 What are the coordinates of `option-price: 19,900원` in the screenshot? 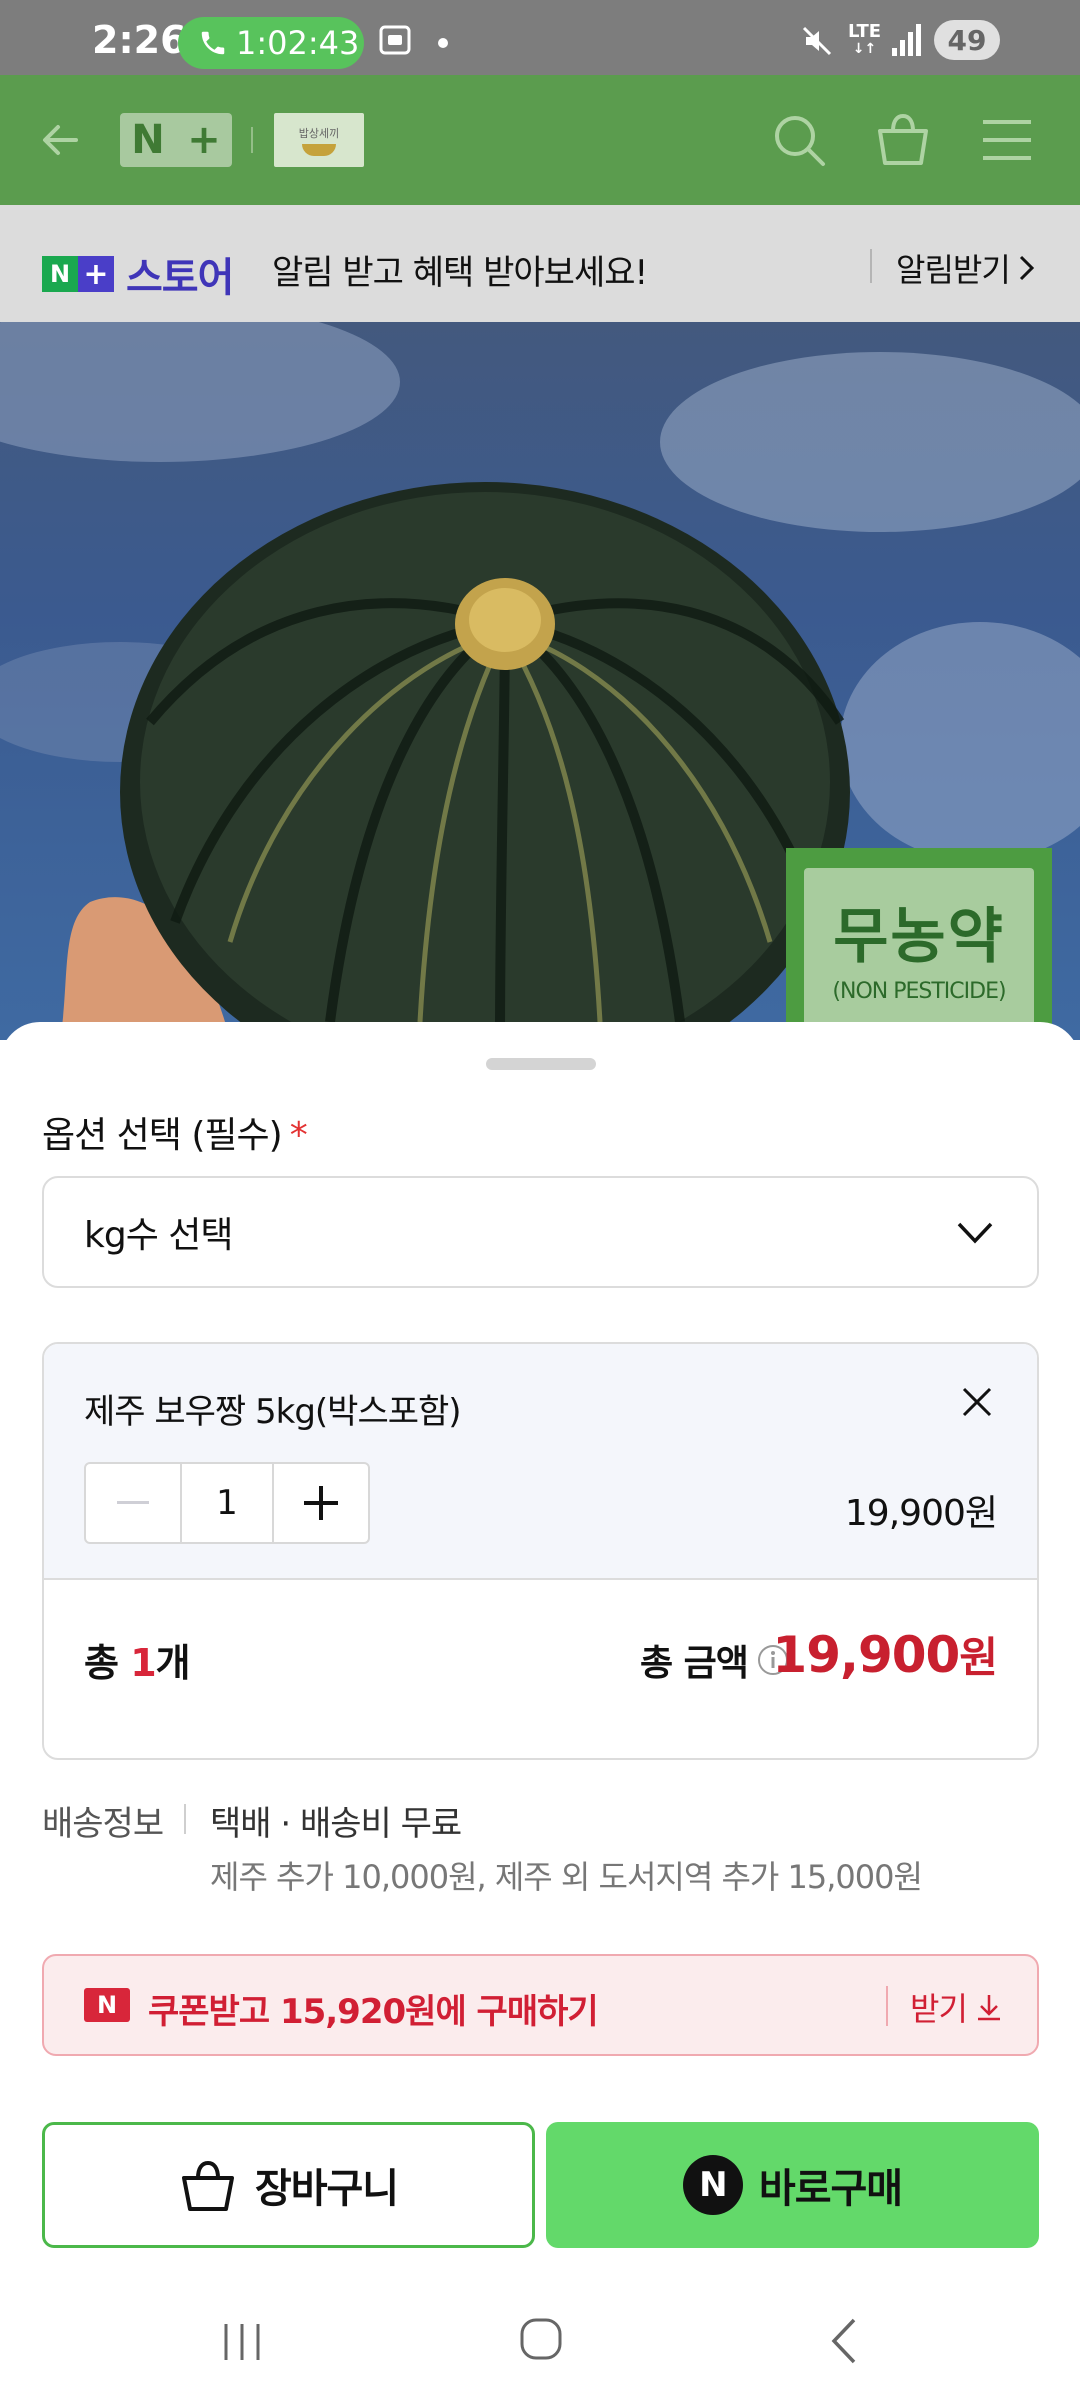 It's located at (921, 1513).